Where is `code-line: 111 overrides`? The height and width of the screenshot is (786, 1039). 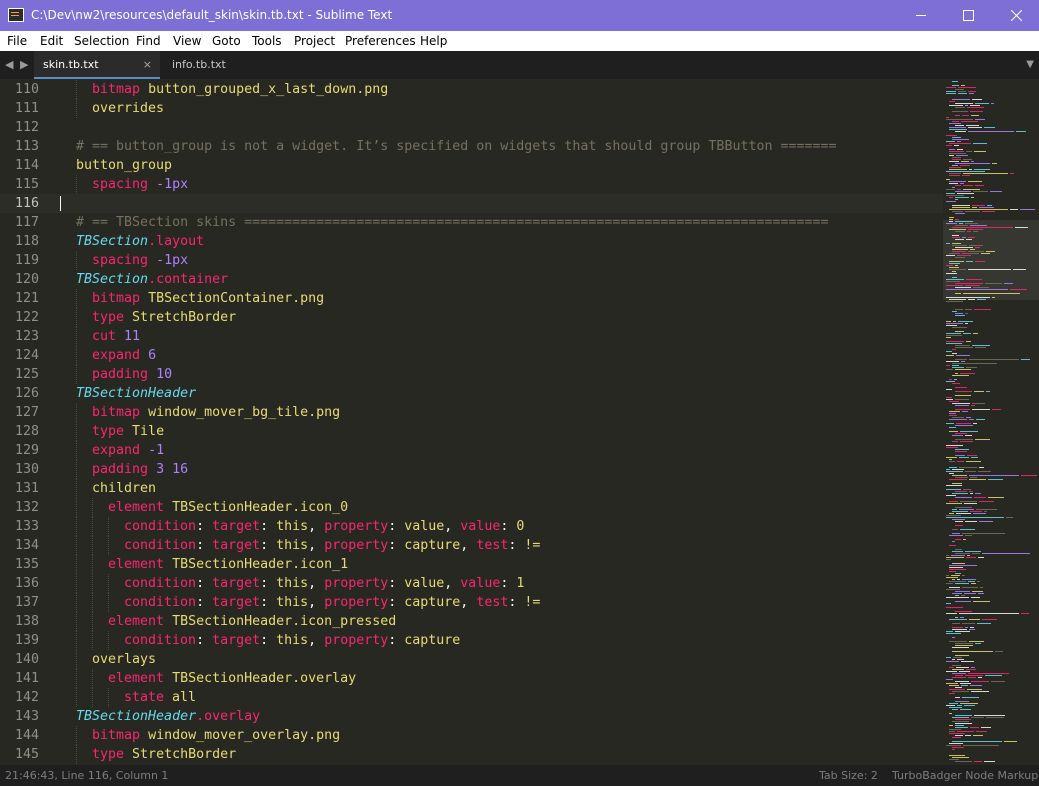
code-line: 111 overrides is located at coordinates (471, 108).